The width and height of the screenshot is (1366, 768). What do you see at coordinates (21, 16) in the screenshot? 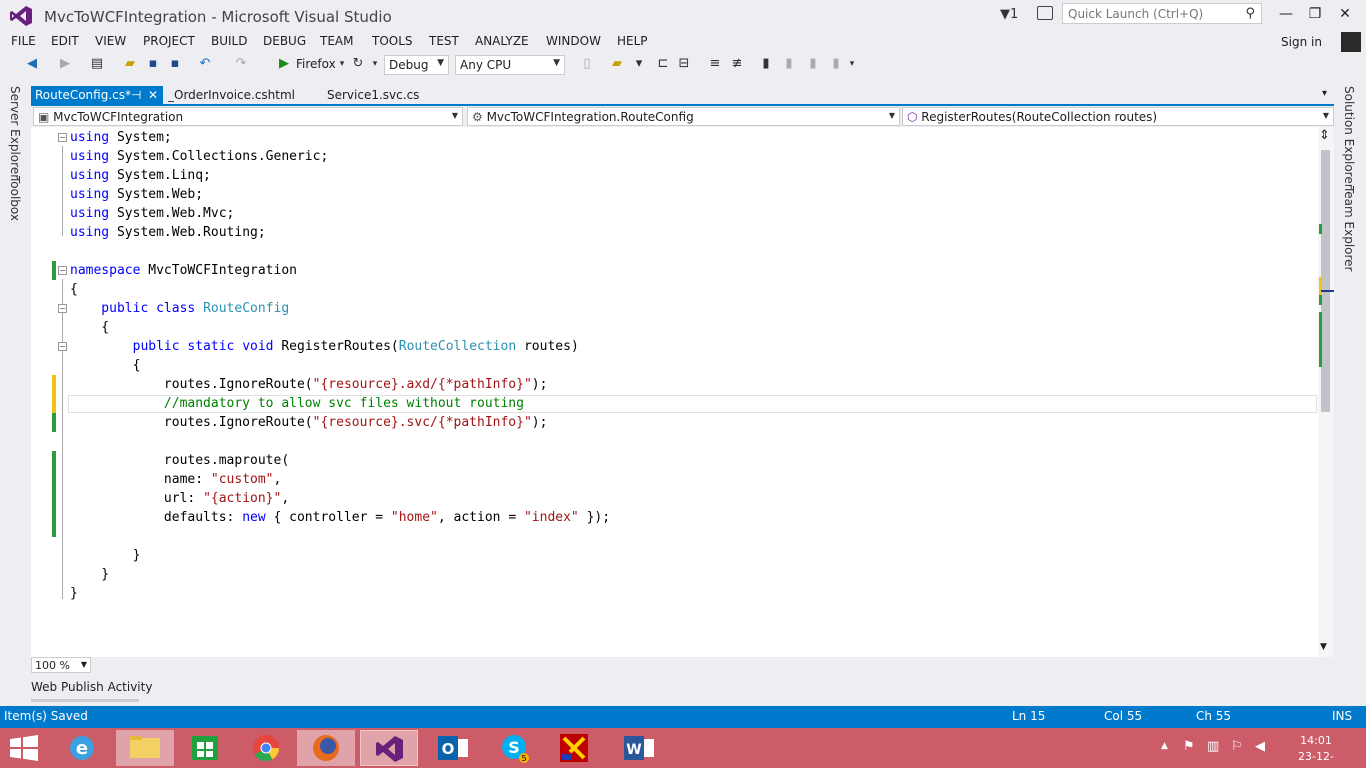
I see `visual-studio-logo-icon` at bounding box center [21, 16].